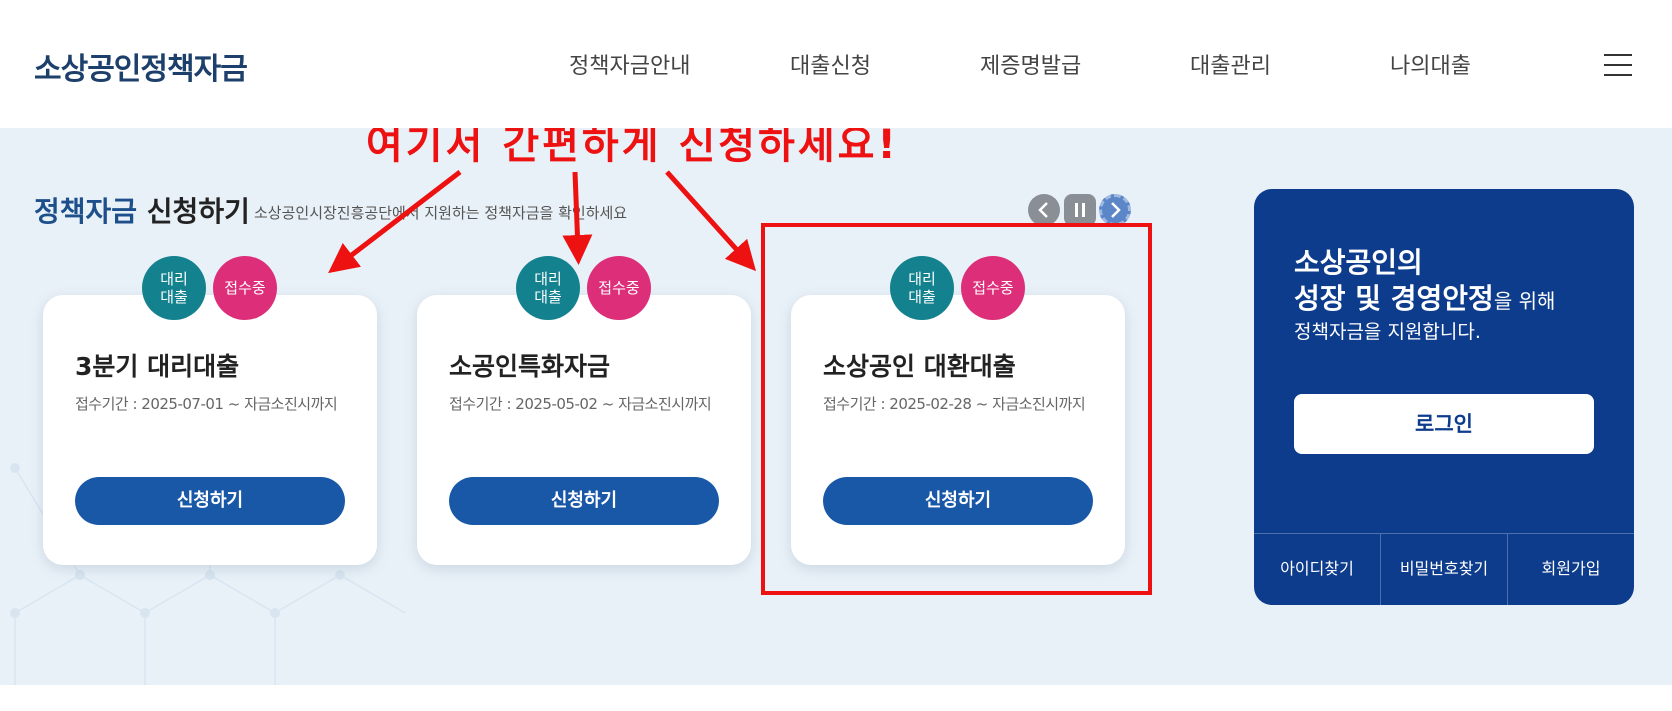 This screenshot has height=711, width=1672. What do you see at coordinates (632, 148) in the screenshot?
I see `promo-annotation-text: 여기서 간편하게 신청하세요!` at bounding box center [632, 148].